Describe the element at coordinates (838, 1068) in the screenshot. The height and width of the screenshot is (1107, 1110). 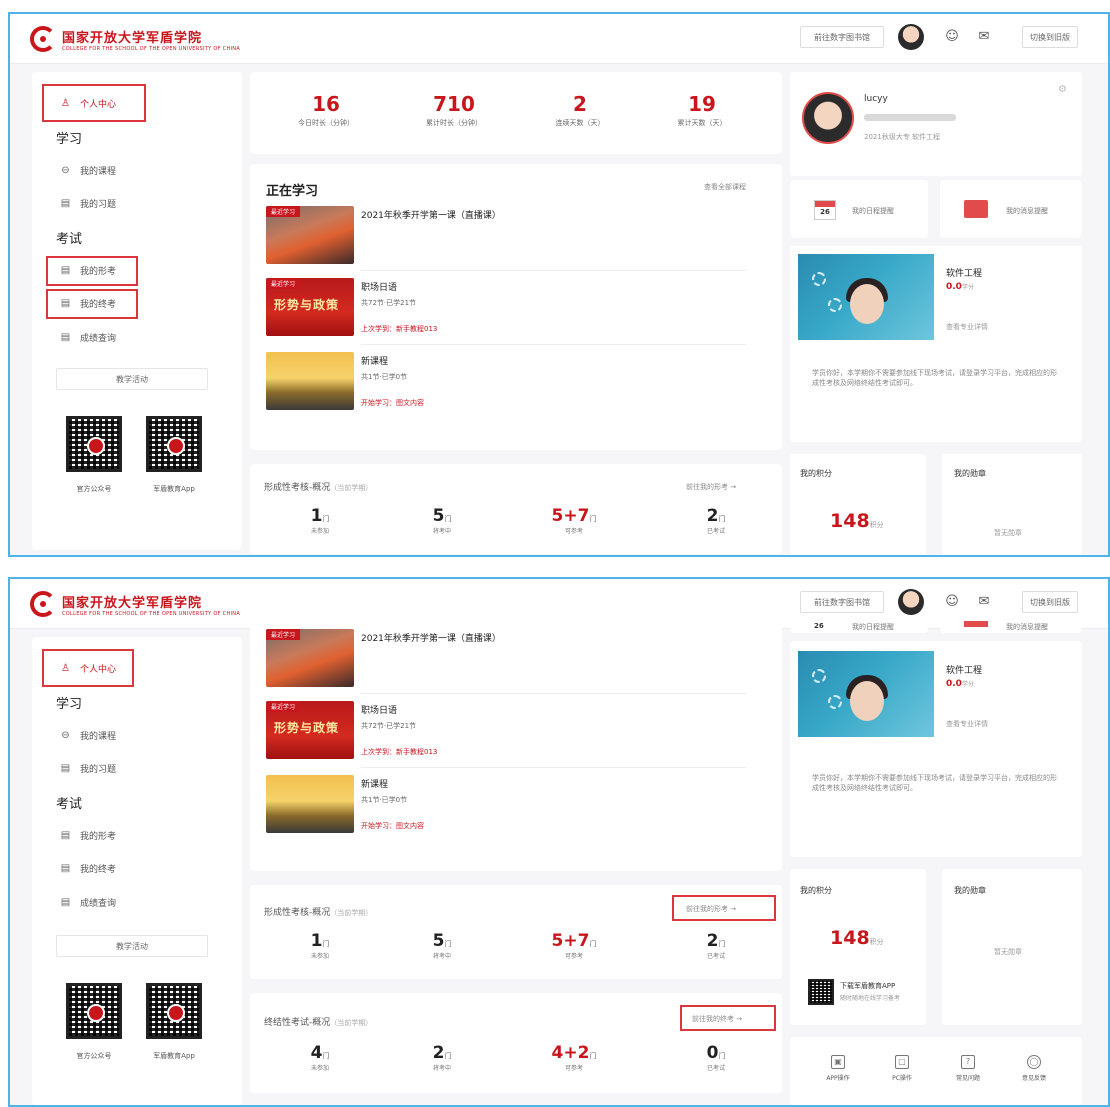
I see `app-guide-tool: ▣ APP操作` at that location.